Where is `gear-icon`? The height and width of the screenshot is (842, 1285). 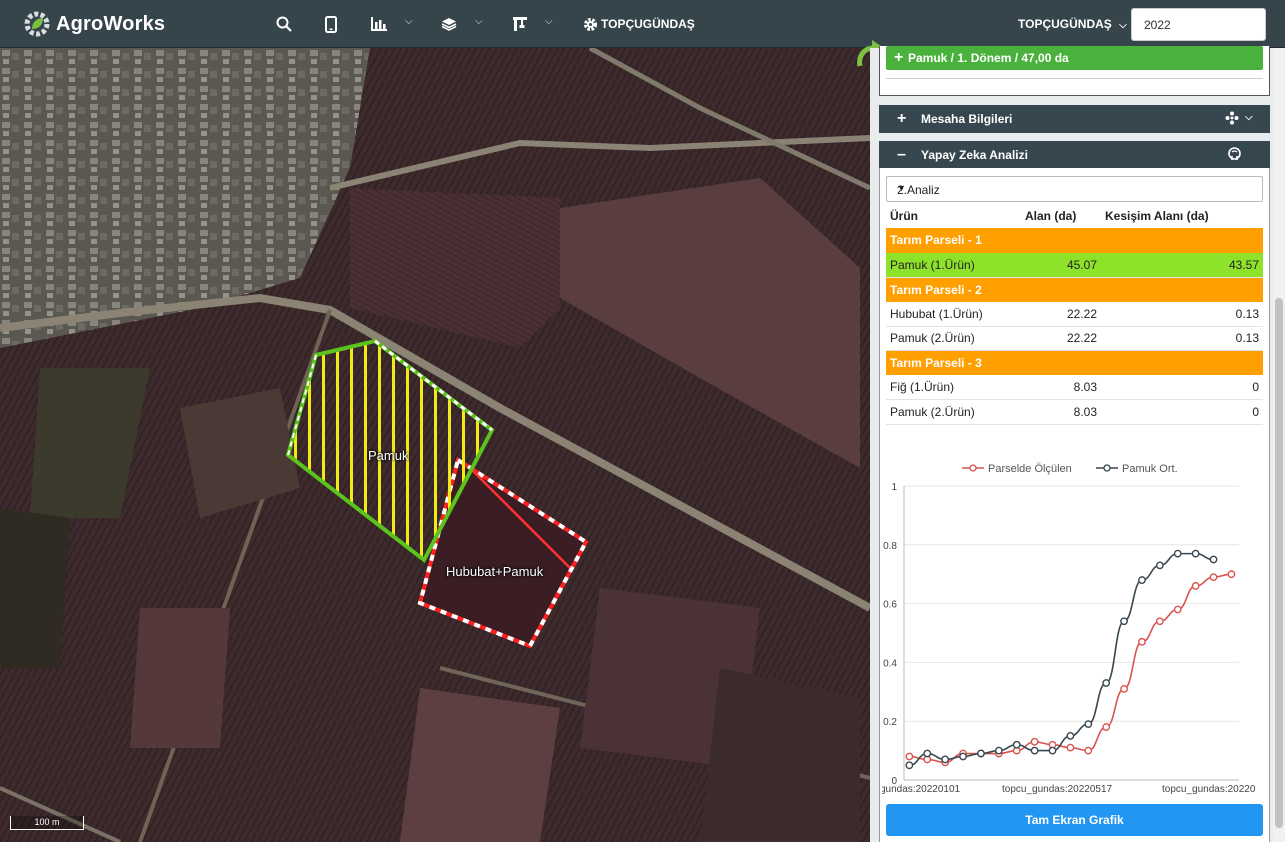
gear-icon is located at coordinates (590, 24).